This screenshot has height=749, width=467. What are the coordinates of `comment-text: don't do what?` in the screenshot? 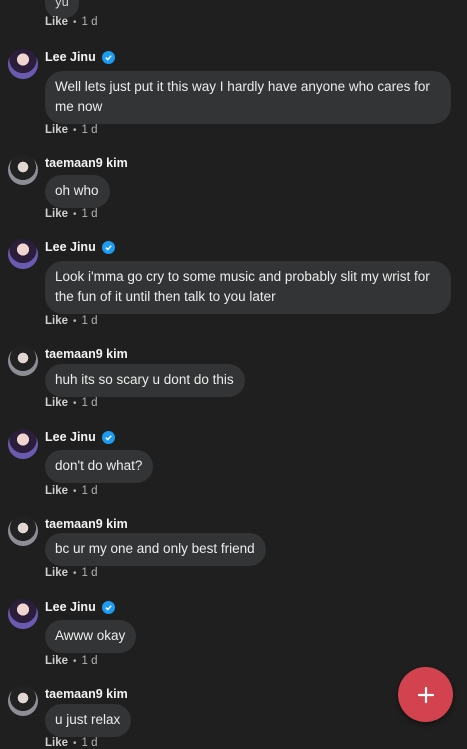 It's located at (99, 465).